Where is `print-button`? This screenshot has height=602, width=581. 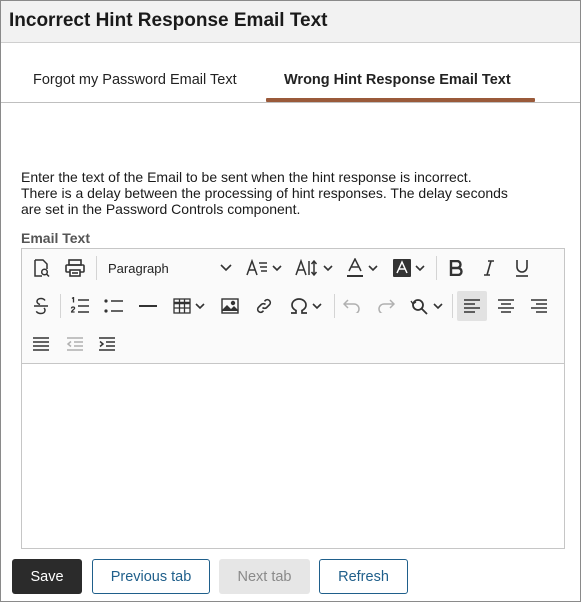
print-button is located at coordinates (75, 268).